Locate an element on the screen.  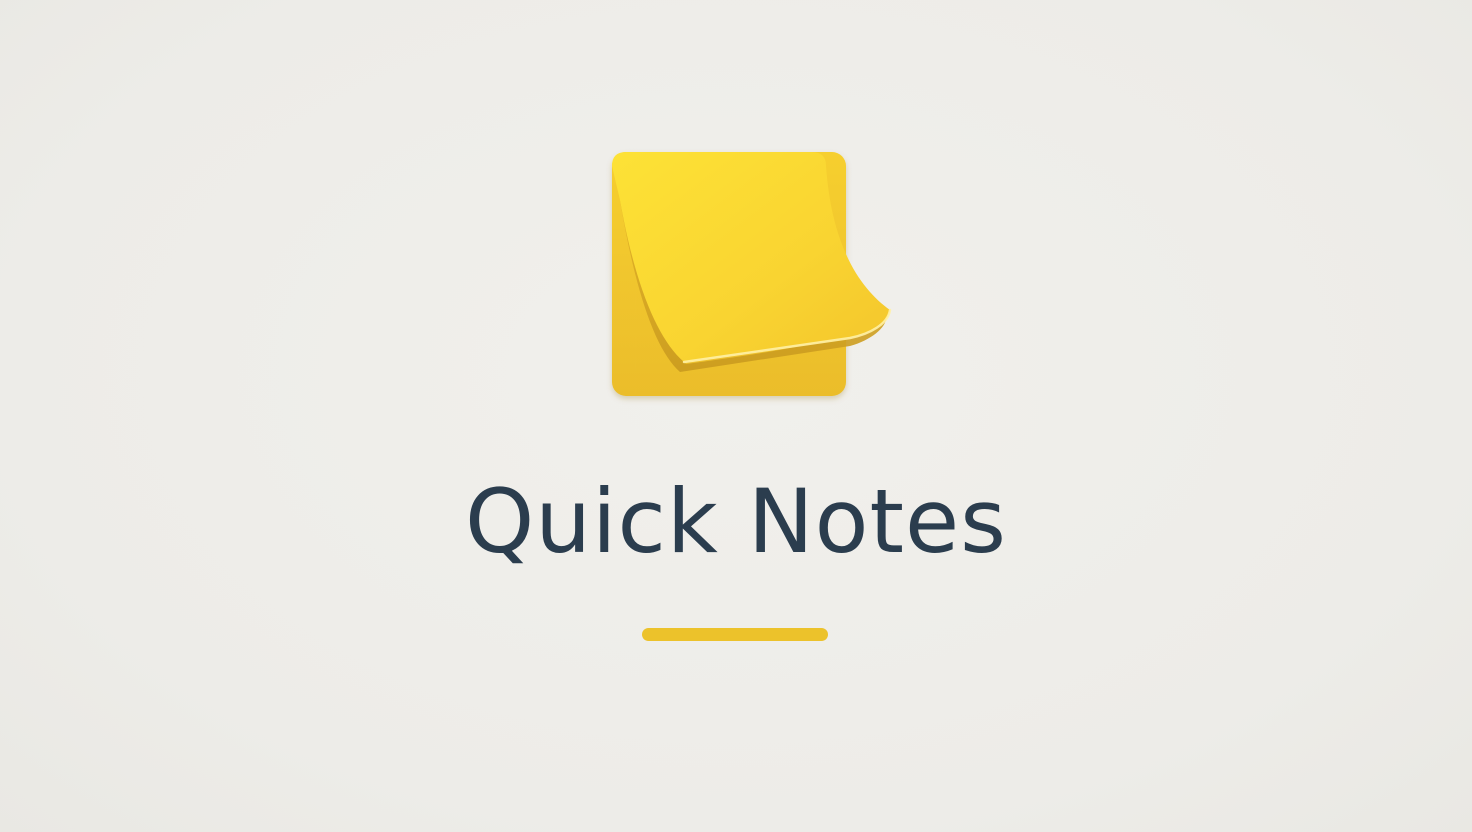
accent-underline is located at coordinates (735, 634).